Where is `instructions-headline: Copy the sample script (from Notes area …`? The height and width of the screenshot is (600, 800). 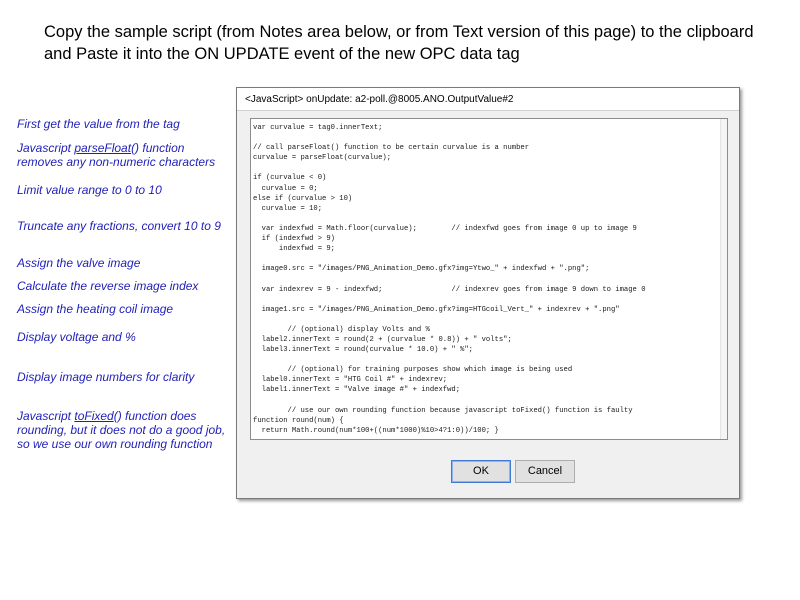
instructions-headline: Copy the sample script (from Notes area … is located at coordinates (399, 43).